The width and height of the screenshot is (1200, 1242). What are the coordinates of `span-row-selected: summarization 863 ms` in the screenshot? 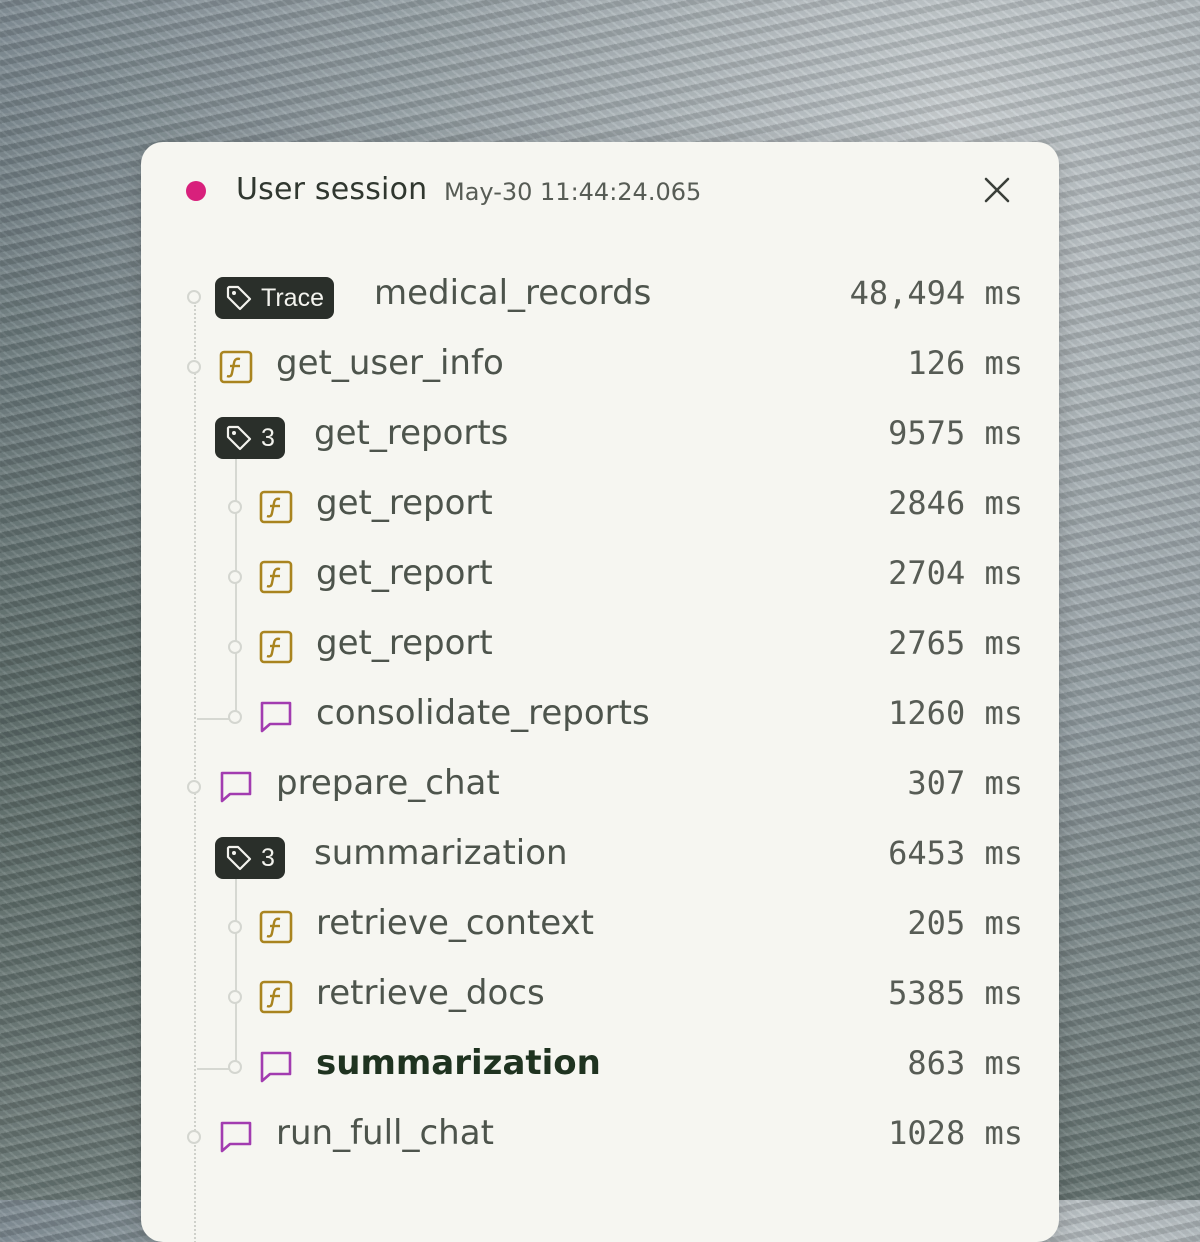 It's located at (600, 1067).